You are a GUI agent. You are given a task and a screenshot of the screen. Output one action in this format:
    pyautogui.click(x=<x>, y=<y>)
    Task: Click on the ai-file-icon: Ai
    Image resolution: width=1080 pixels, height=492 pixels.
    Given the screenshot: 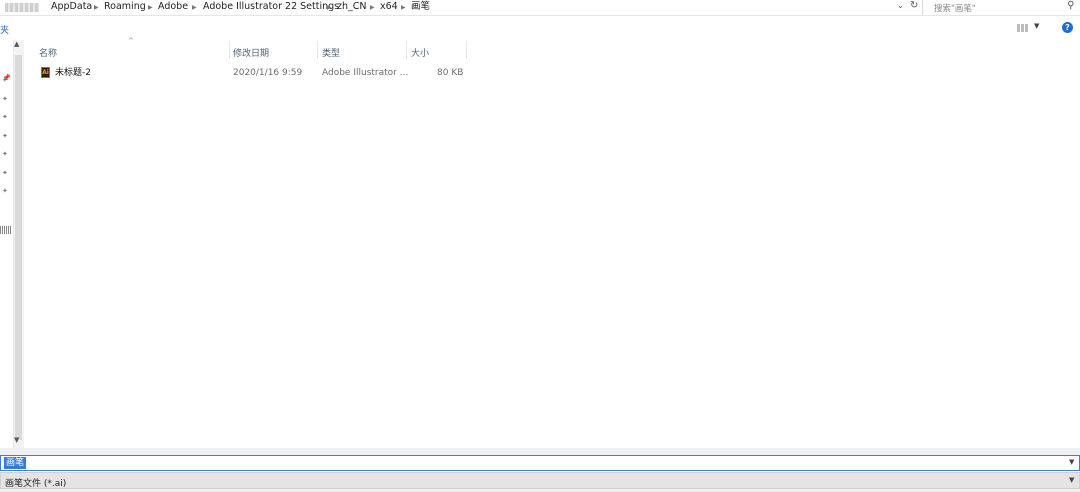 What is the action you would take?
    pyautogui.click(x=45, y=72)
    